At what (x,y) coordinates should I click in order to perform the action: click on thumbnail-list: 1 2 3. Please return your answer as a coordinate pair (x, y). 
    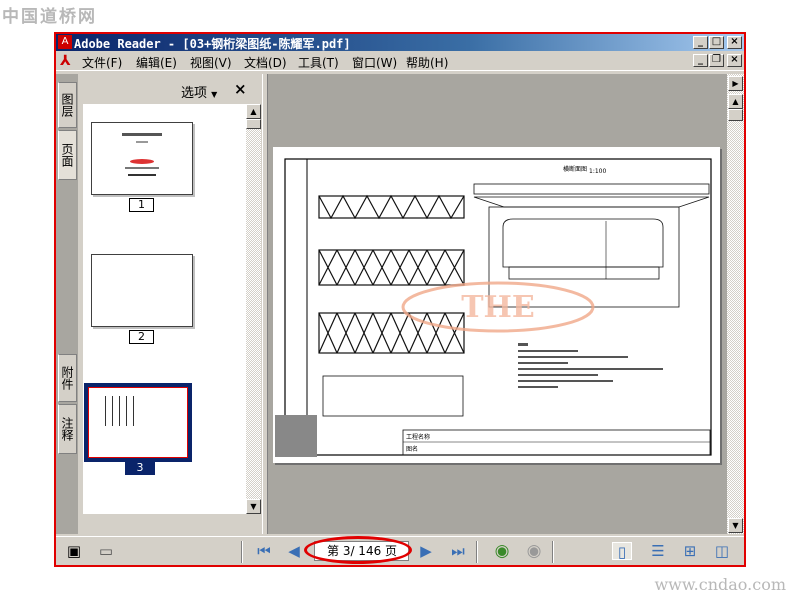
    Looking at the image, I should click on (164, 309).